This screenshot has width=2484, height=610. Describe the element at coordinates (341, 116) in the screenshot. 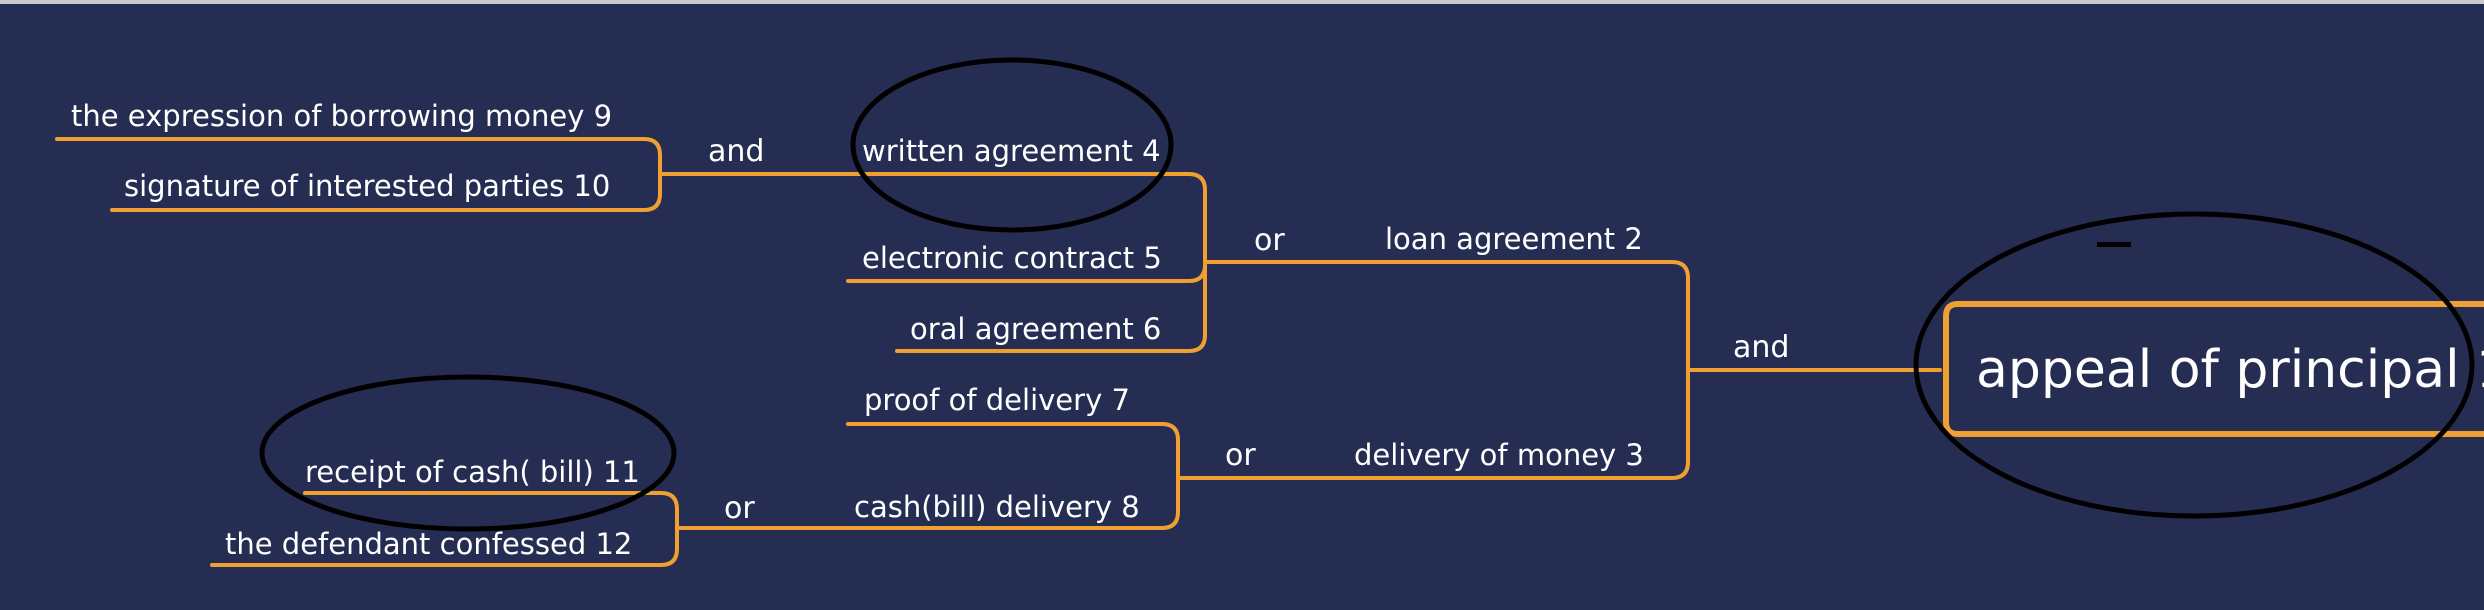

I see `node-borrowing-expression: the expression of borrowing money 9` at that location.